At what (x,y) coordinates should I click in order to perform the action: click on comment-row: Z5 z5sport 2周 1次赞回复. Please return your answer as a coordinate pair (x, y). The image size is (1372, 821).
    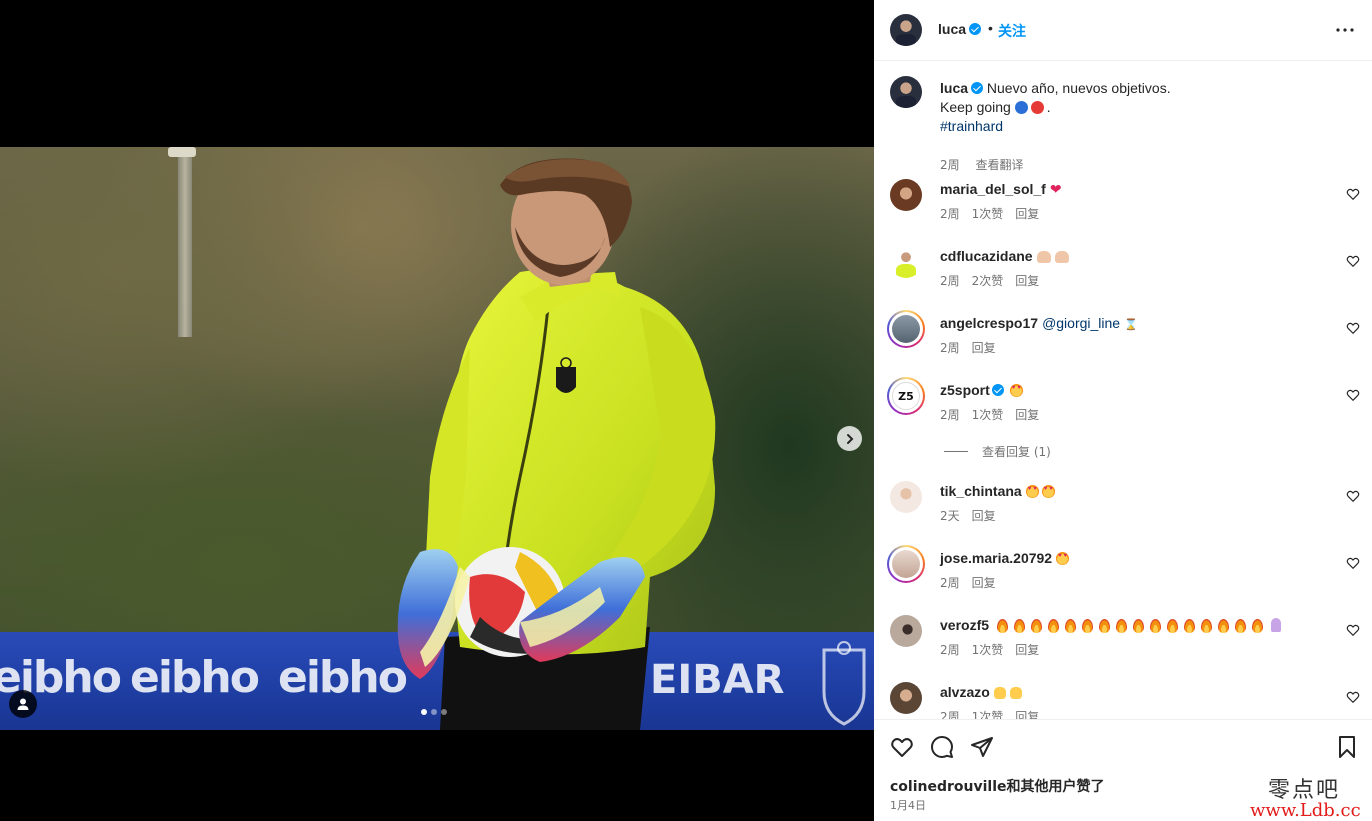
    Looking at the image, I should click on (1124, 408).